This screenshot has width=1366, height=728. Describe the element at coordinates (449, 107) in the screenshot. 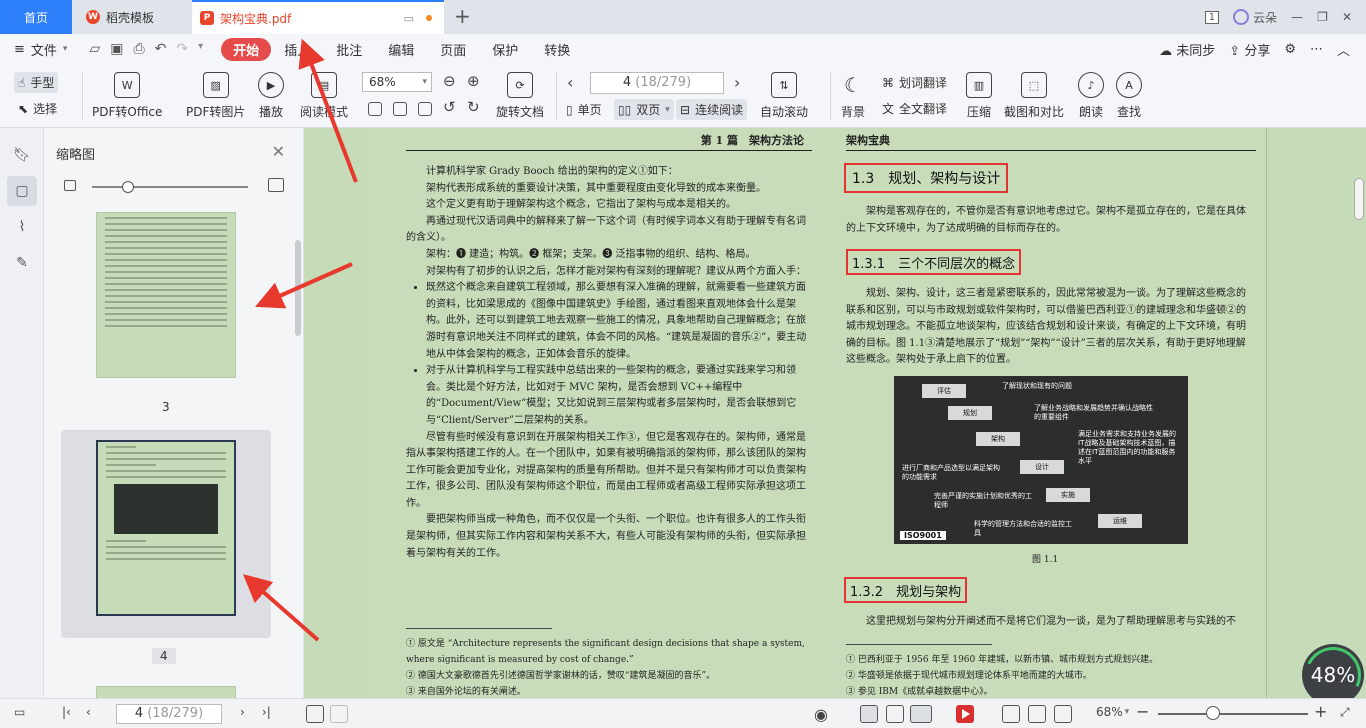

I see `rotate-left-icon: ↺` at that location.